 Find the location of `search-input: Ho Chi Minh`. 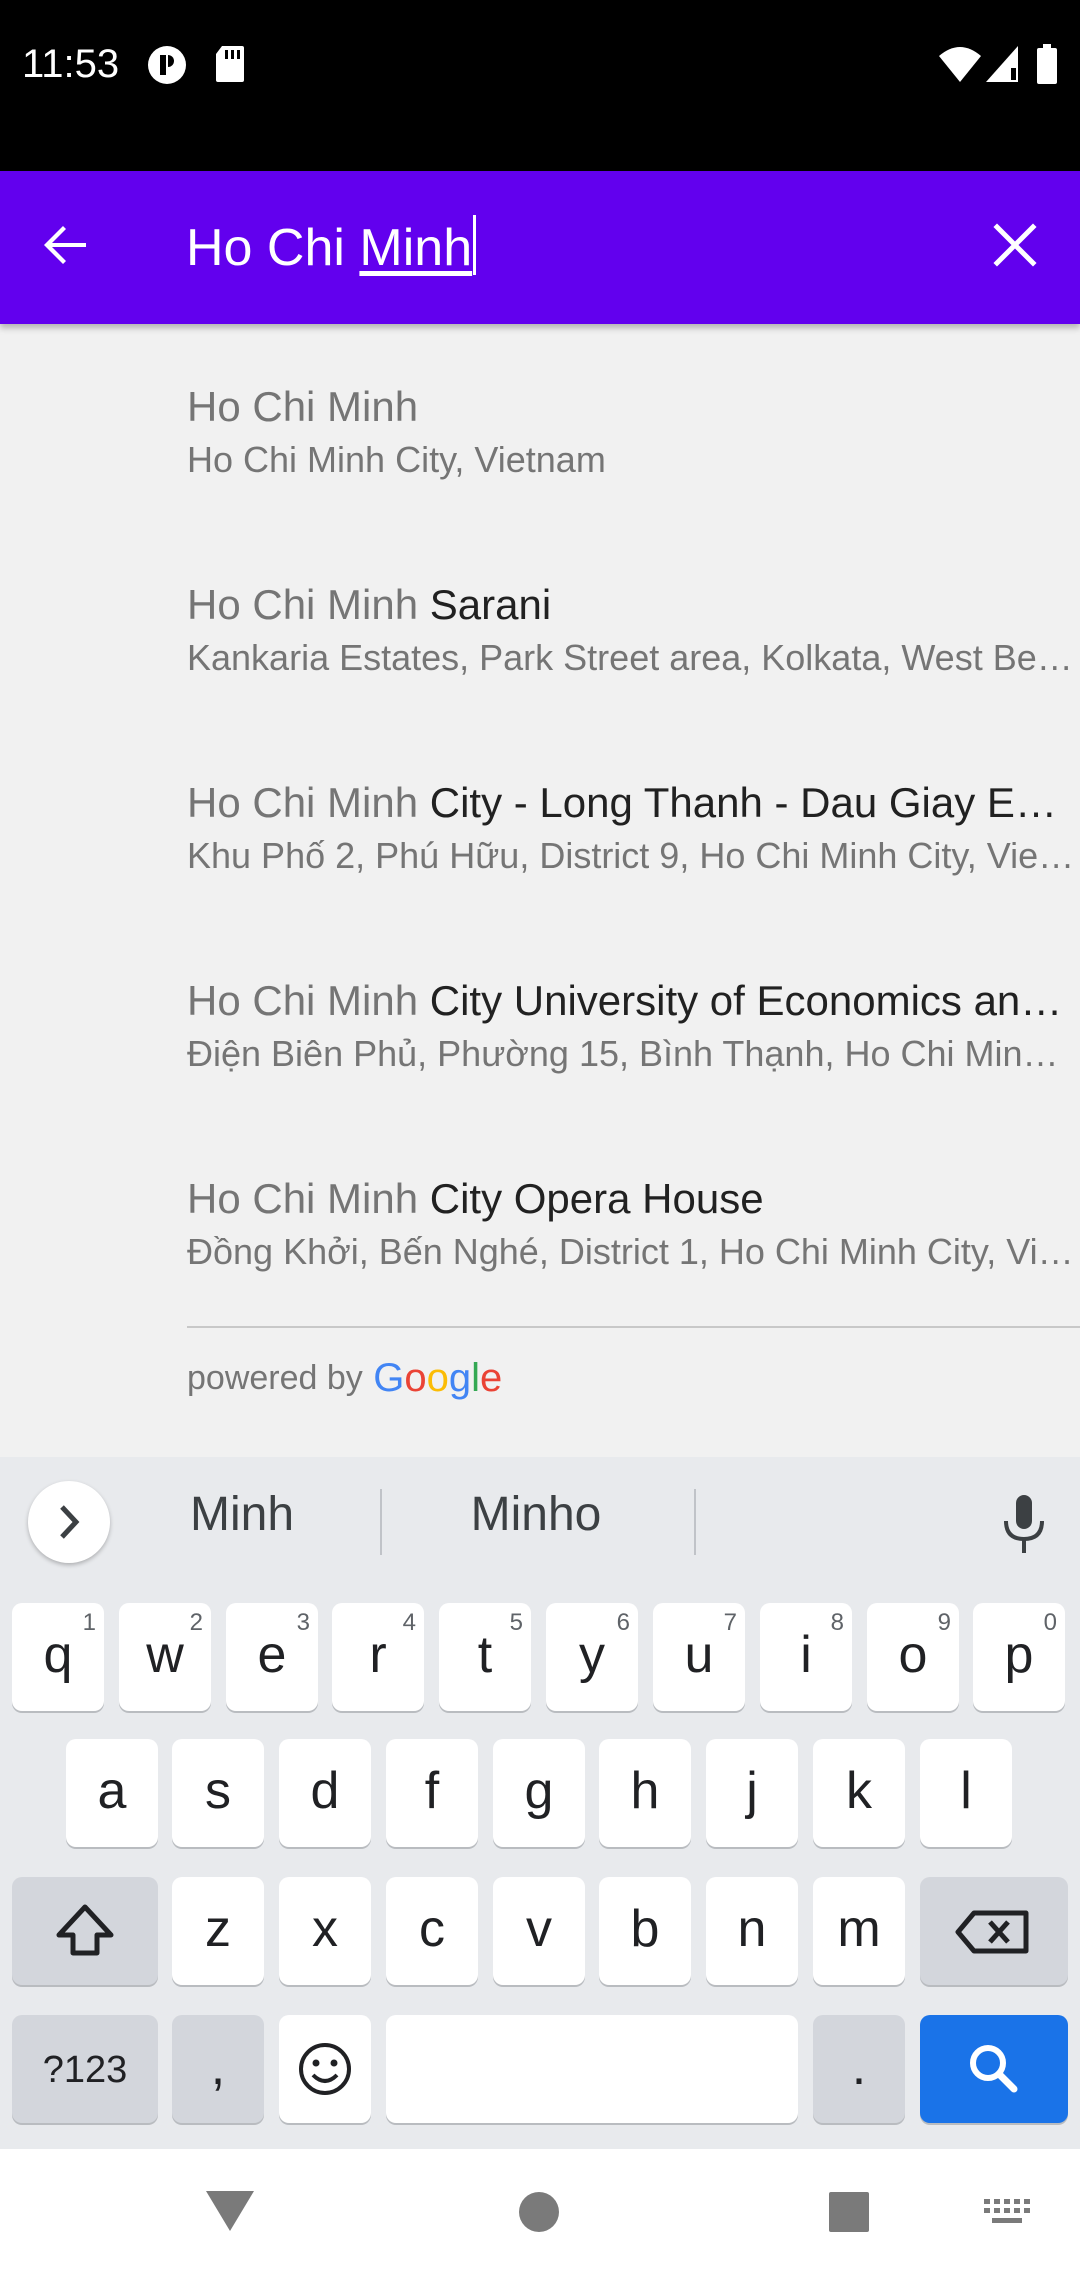

search-input: Ho Chi Minh is located at coordinates (331, 248).